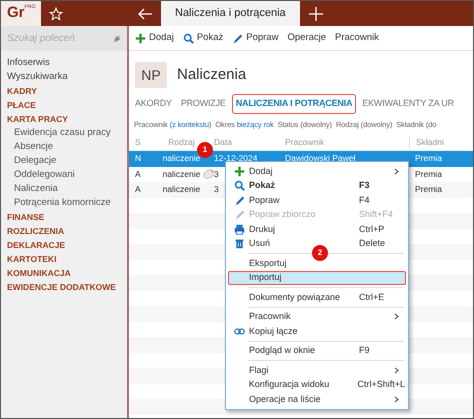  I want to click on menu-item: Pokaż F3, so click(317, 185).